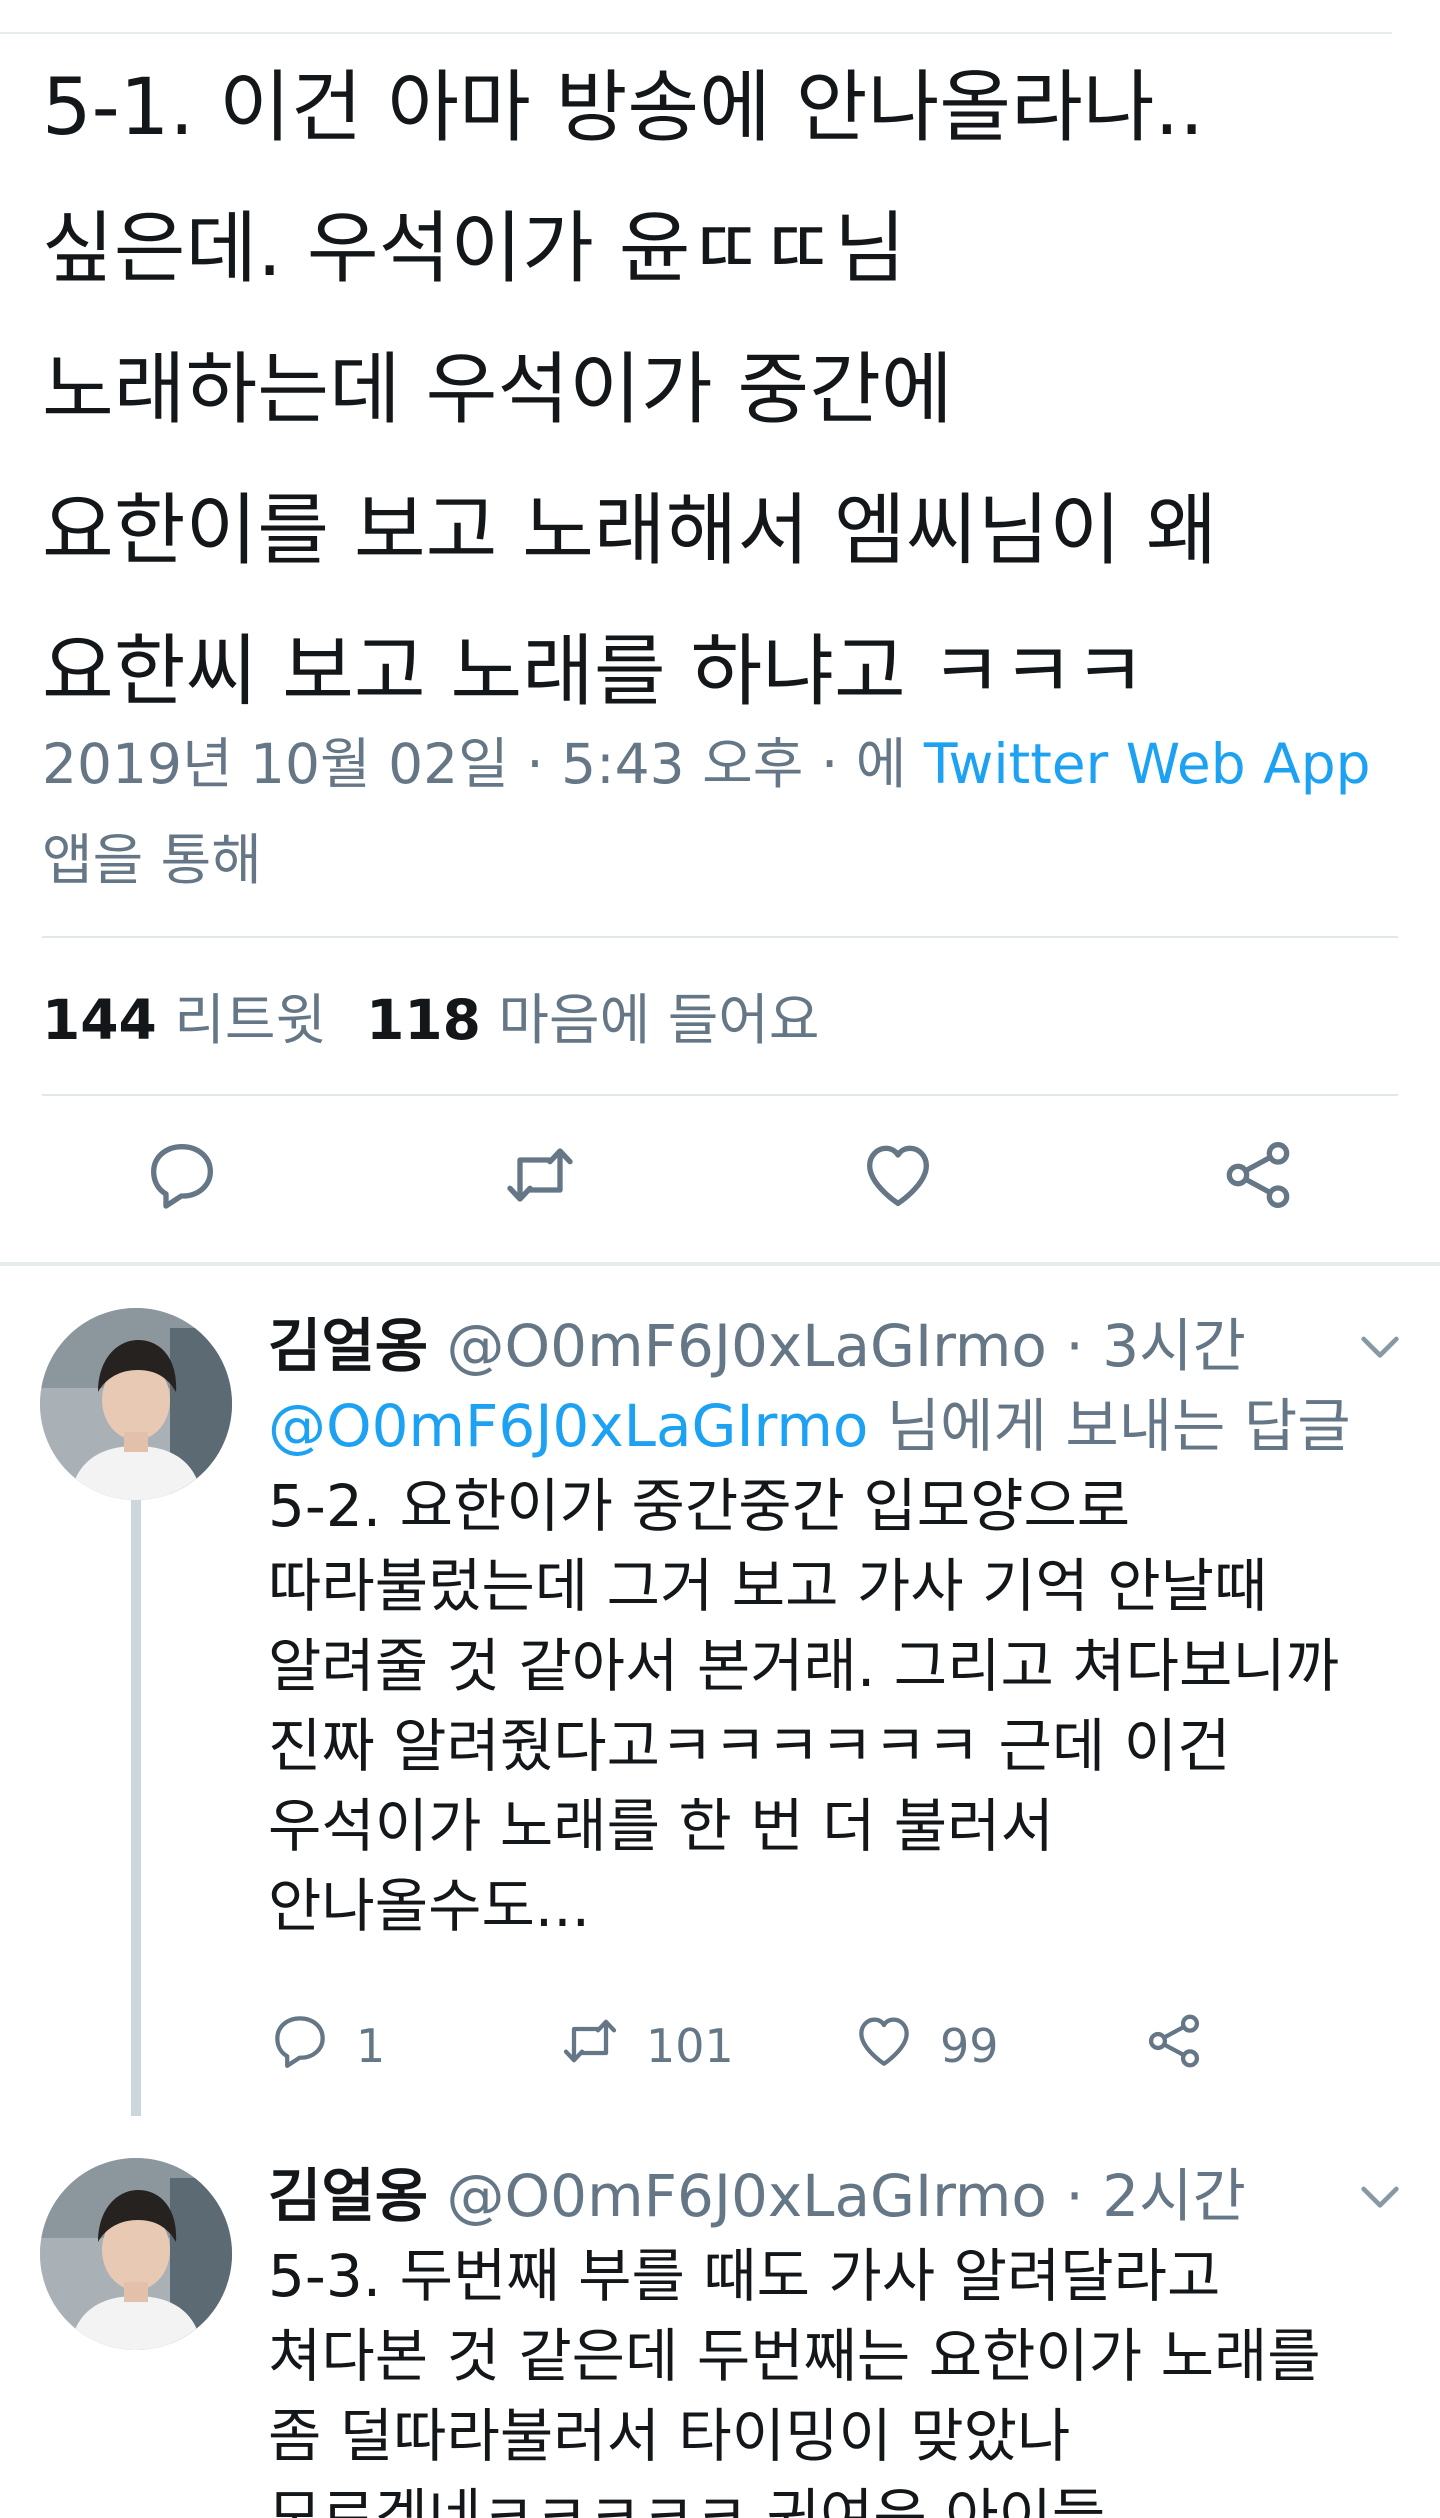  I want to click on reply-line: 따라불렀는데 그거 보고 가사 기억 안날때, so click(768, 1586).